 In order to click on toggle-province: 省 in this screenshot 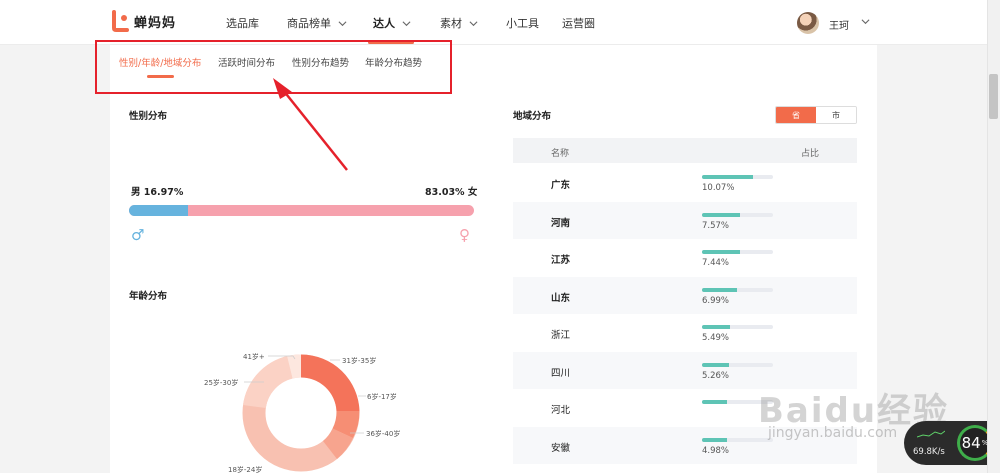, I will do `click(796, 115)`.